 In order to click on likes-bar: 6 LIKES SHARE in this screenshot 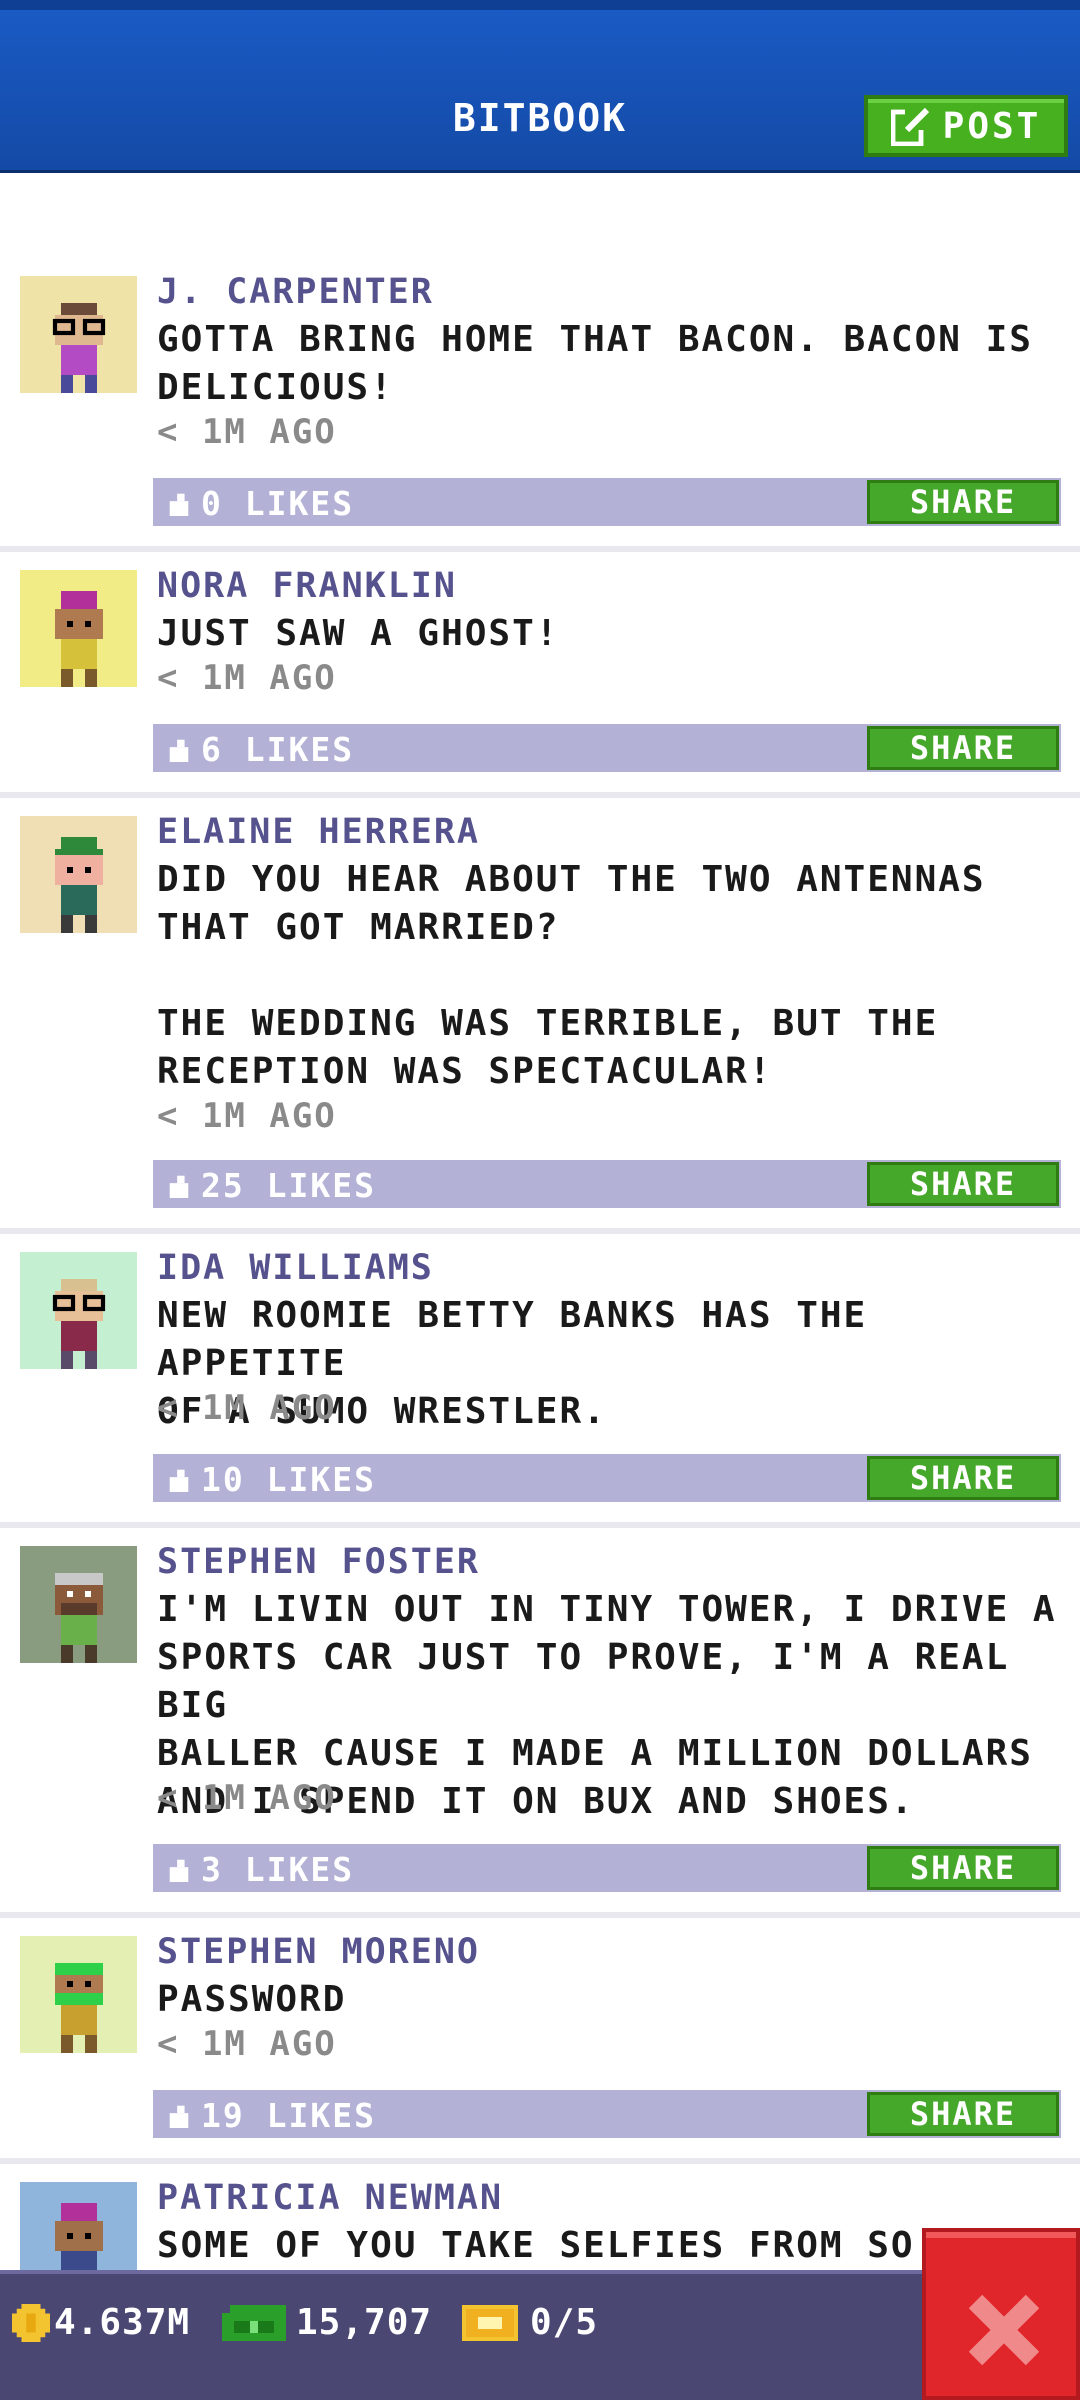, I will do `click(607, 748)`.